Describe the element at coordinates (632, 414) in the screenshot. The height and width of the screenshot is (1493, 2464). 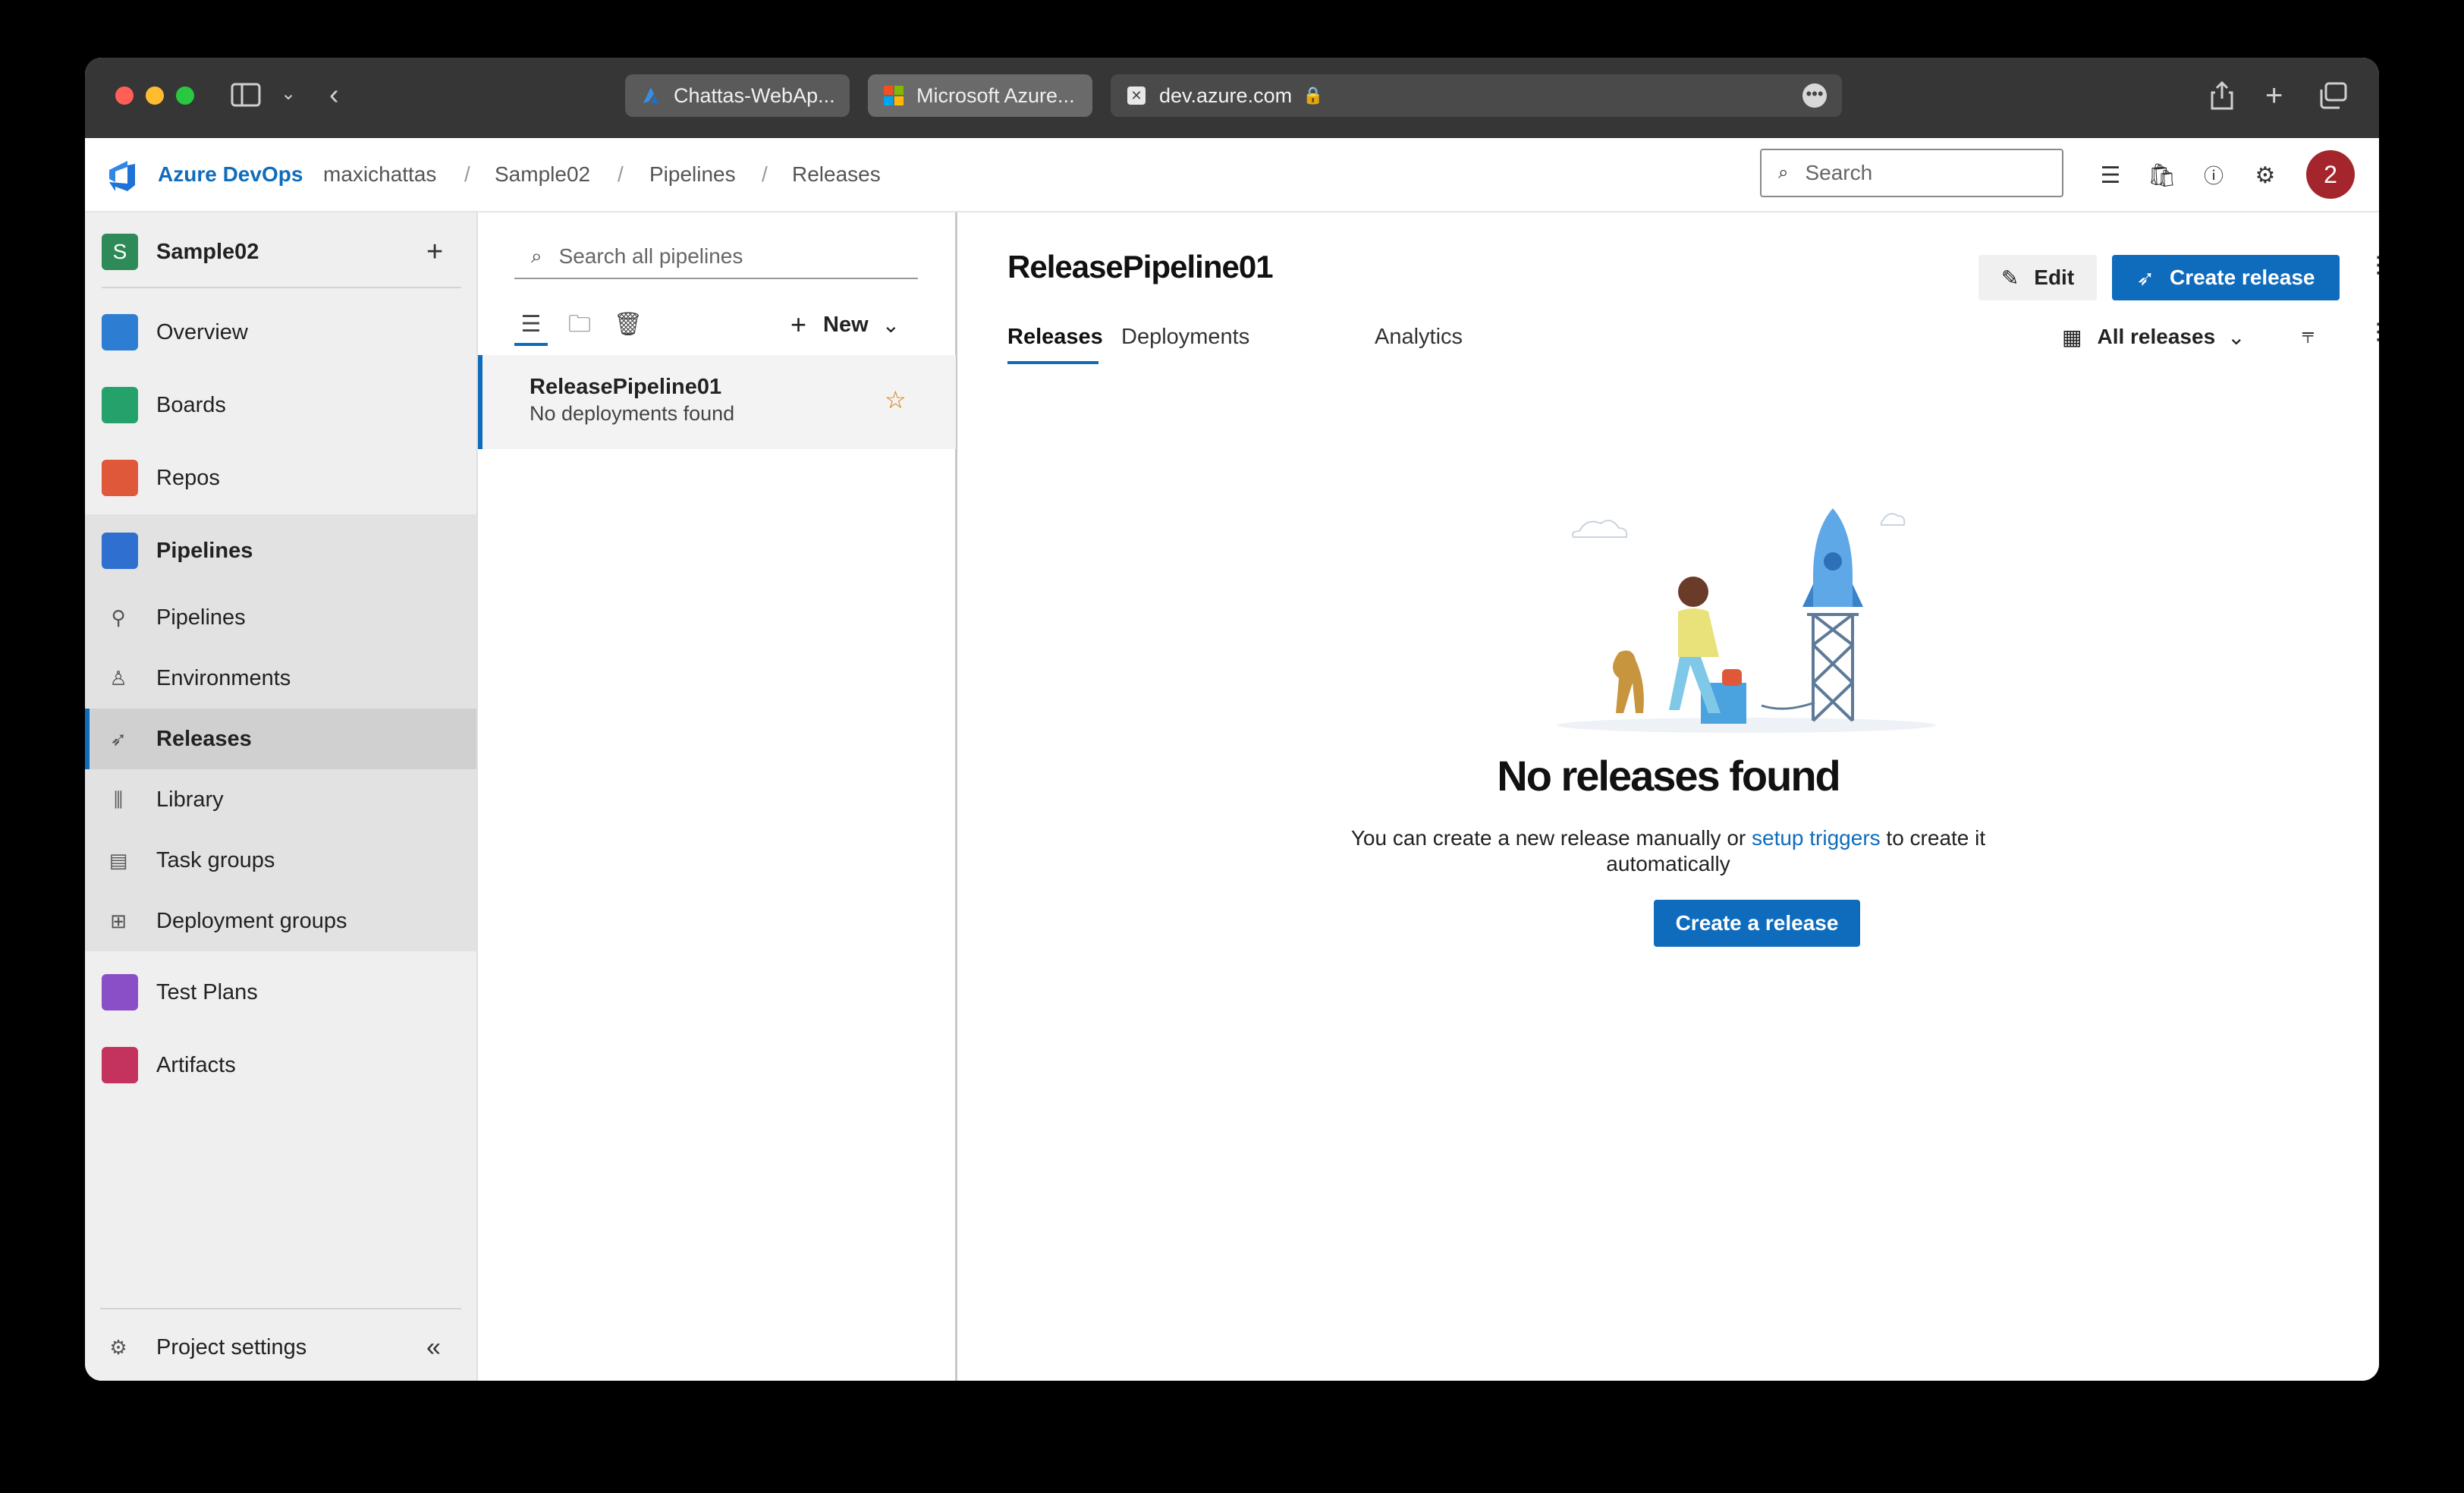
I see `pipeline-status: No deployments found` at that location.